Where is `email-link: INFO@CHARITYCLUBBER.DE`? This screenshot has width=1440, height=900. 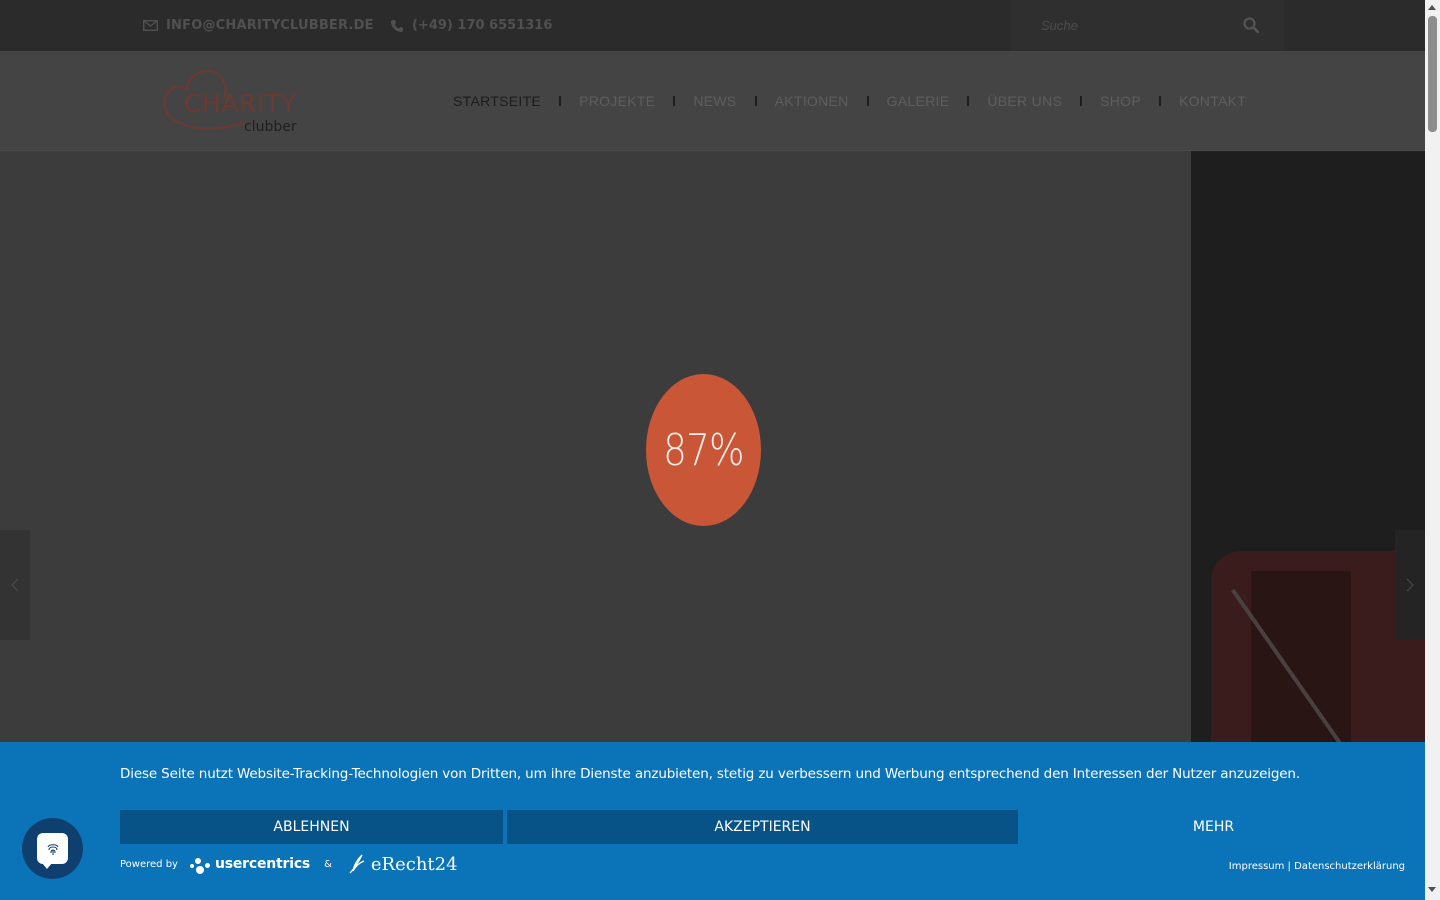 email-link: INFO@CHARITYCLUBBER.DE is located at coordinates (258, 25).